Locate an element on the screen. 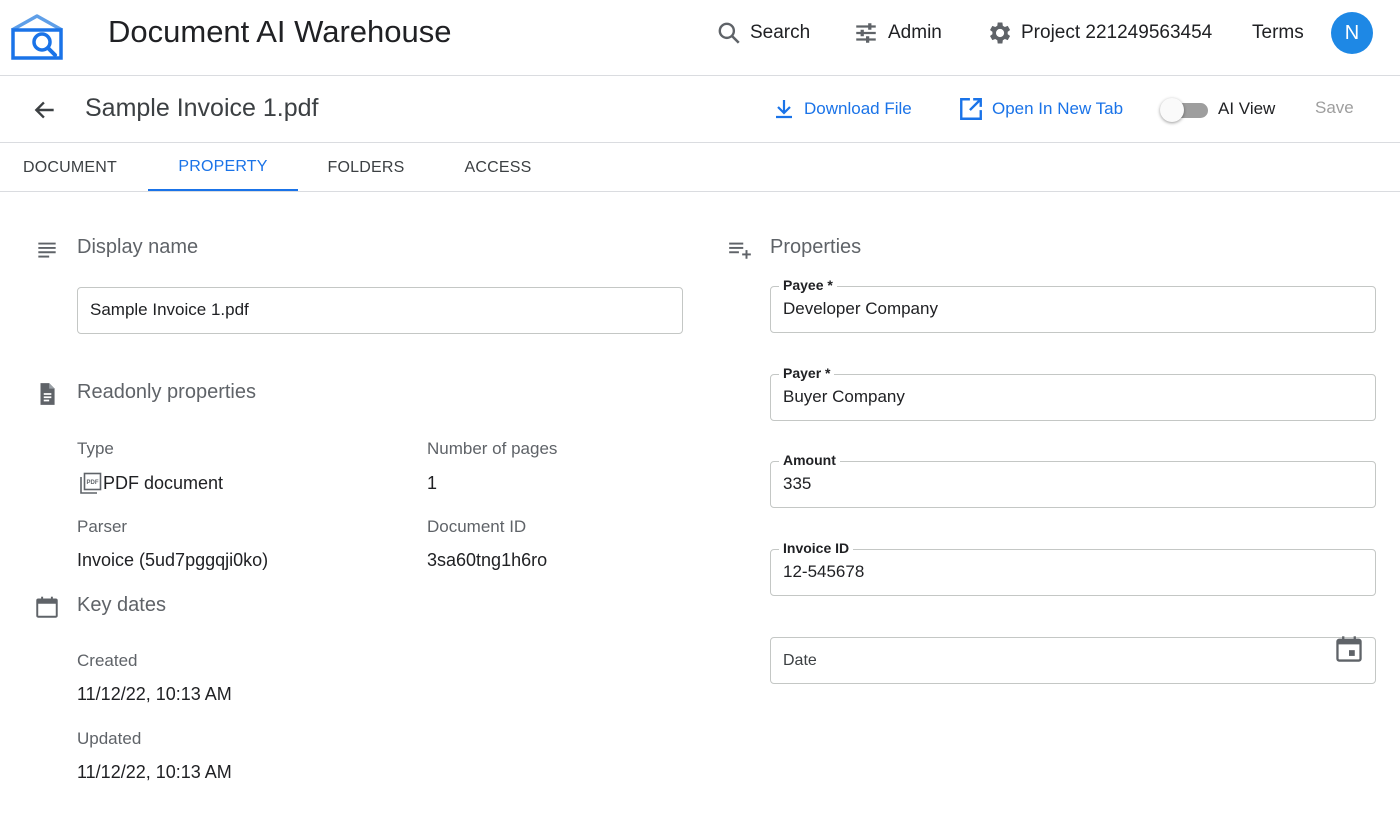  amount-label: Amount is located at coordinates (809, 460).